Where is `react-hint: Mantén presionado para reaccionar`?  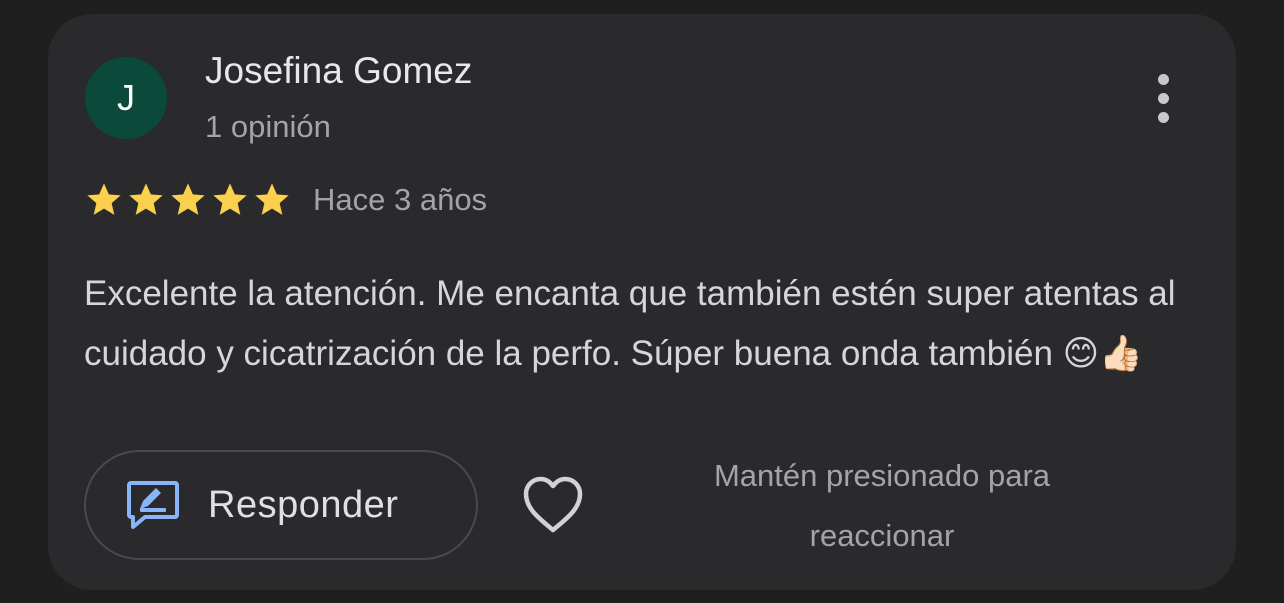
react-hint: Mantén presionado para reaccionar is located at coordinates (882, 505).